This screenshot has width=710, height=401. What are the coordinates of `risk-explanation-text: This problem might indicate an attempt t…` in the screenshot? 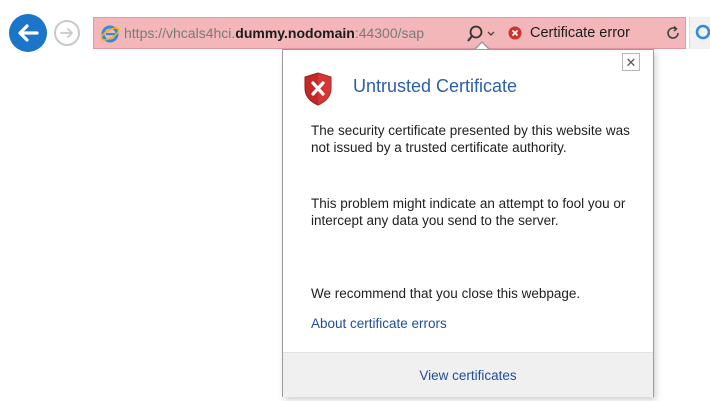 It's located at (468, 212).